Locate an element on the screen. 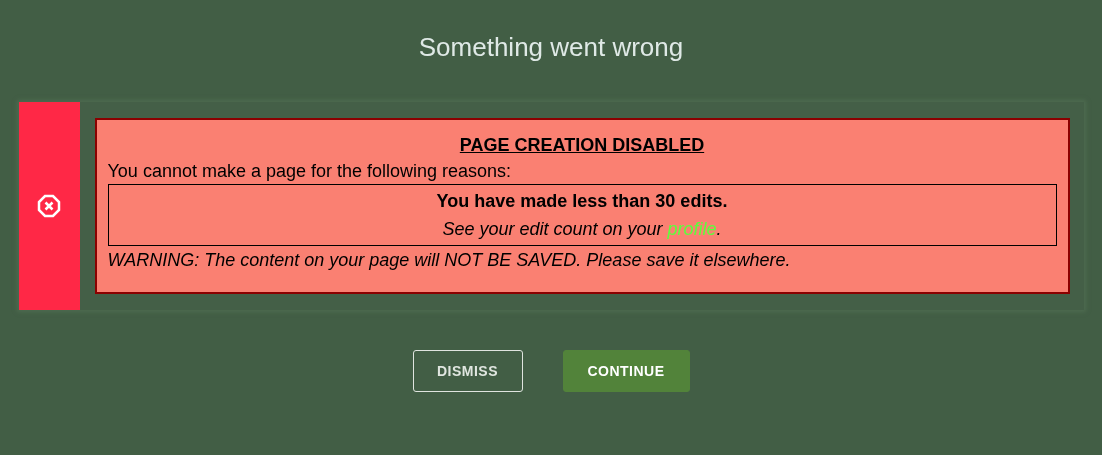 The width and height of the screenshot is (1102, 455). error-heading: PAGE CREATION DISABLED is located at coordinates (582, 145).